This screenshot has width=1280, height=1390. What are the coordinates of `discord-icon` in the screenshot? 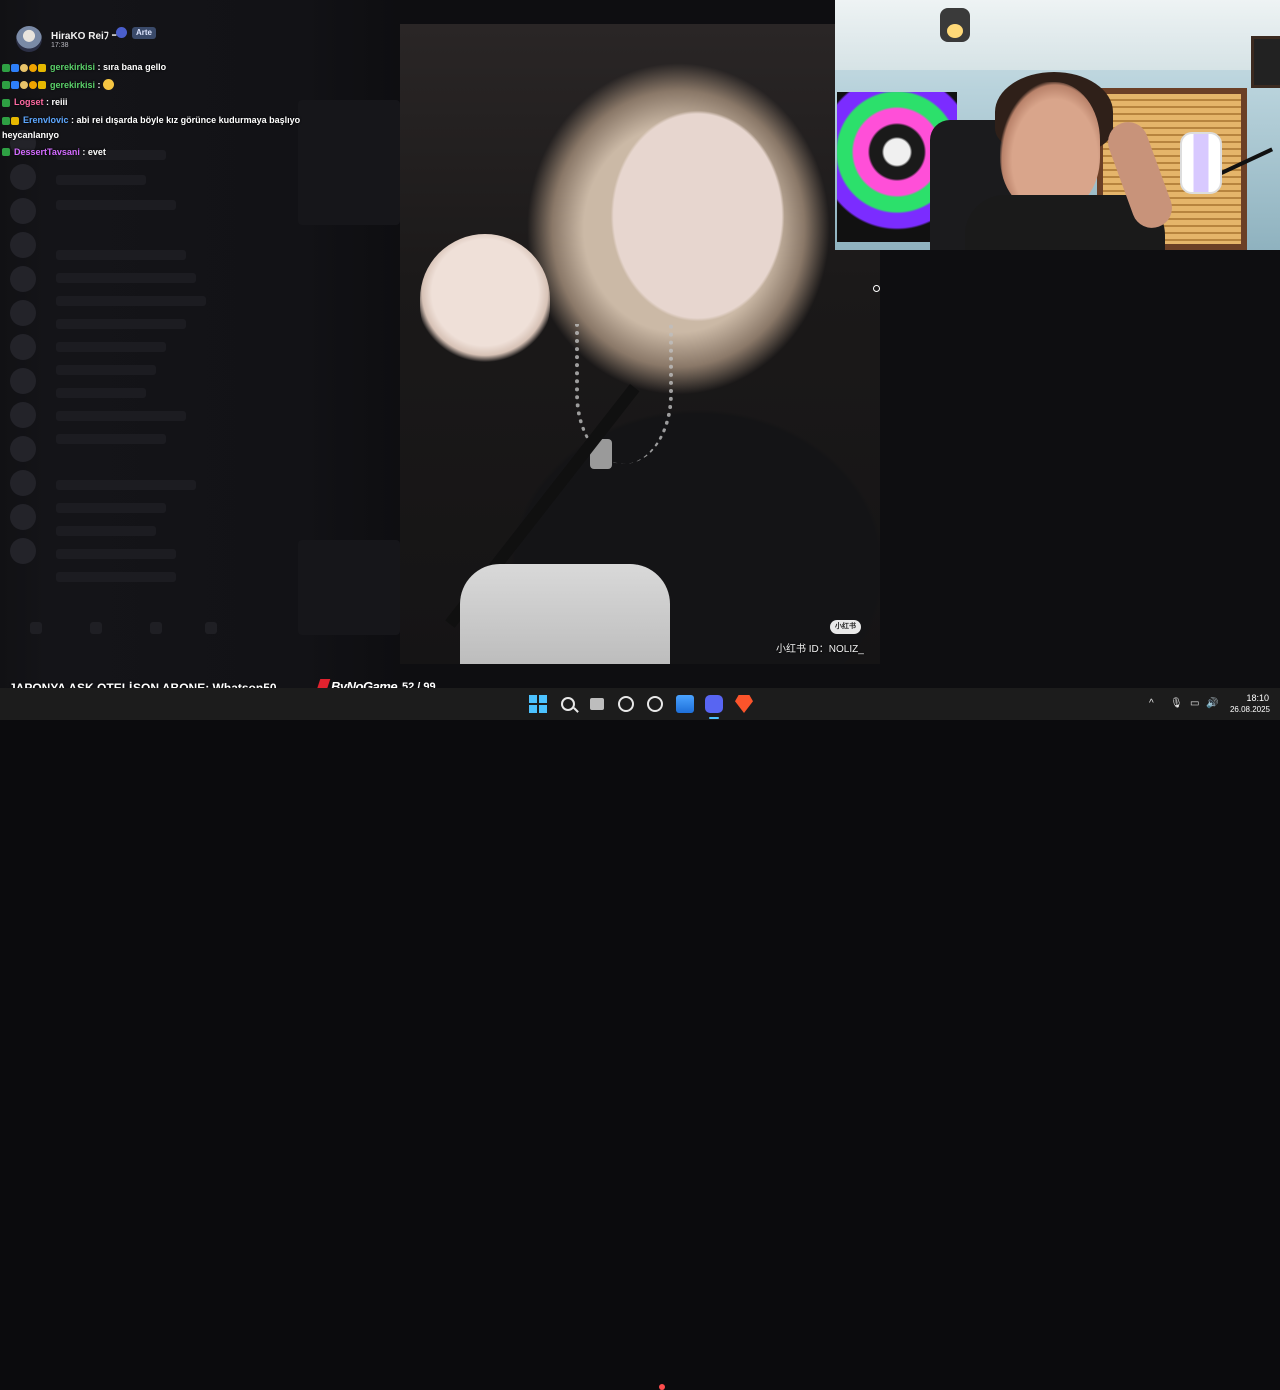 It's located at (714, 704).